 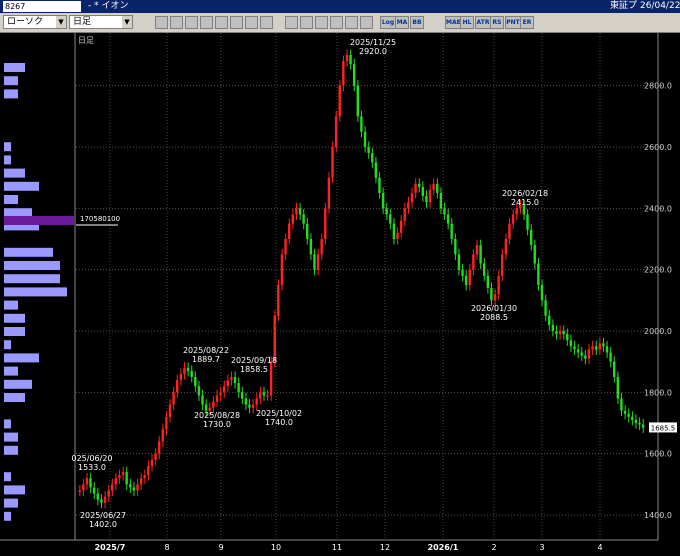 I want to click on toolbar-red-button, so click(x=236, y=22).